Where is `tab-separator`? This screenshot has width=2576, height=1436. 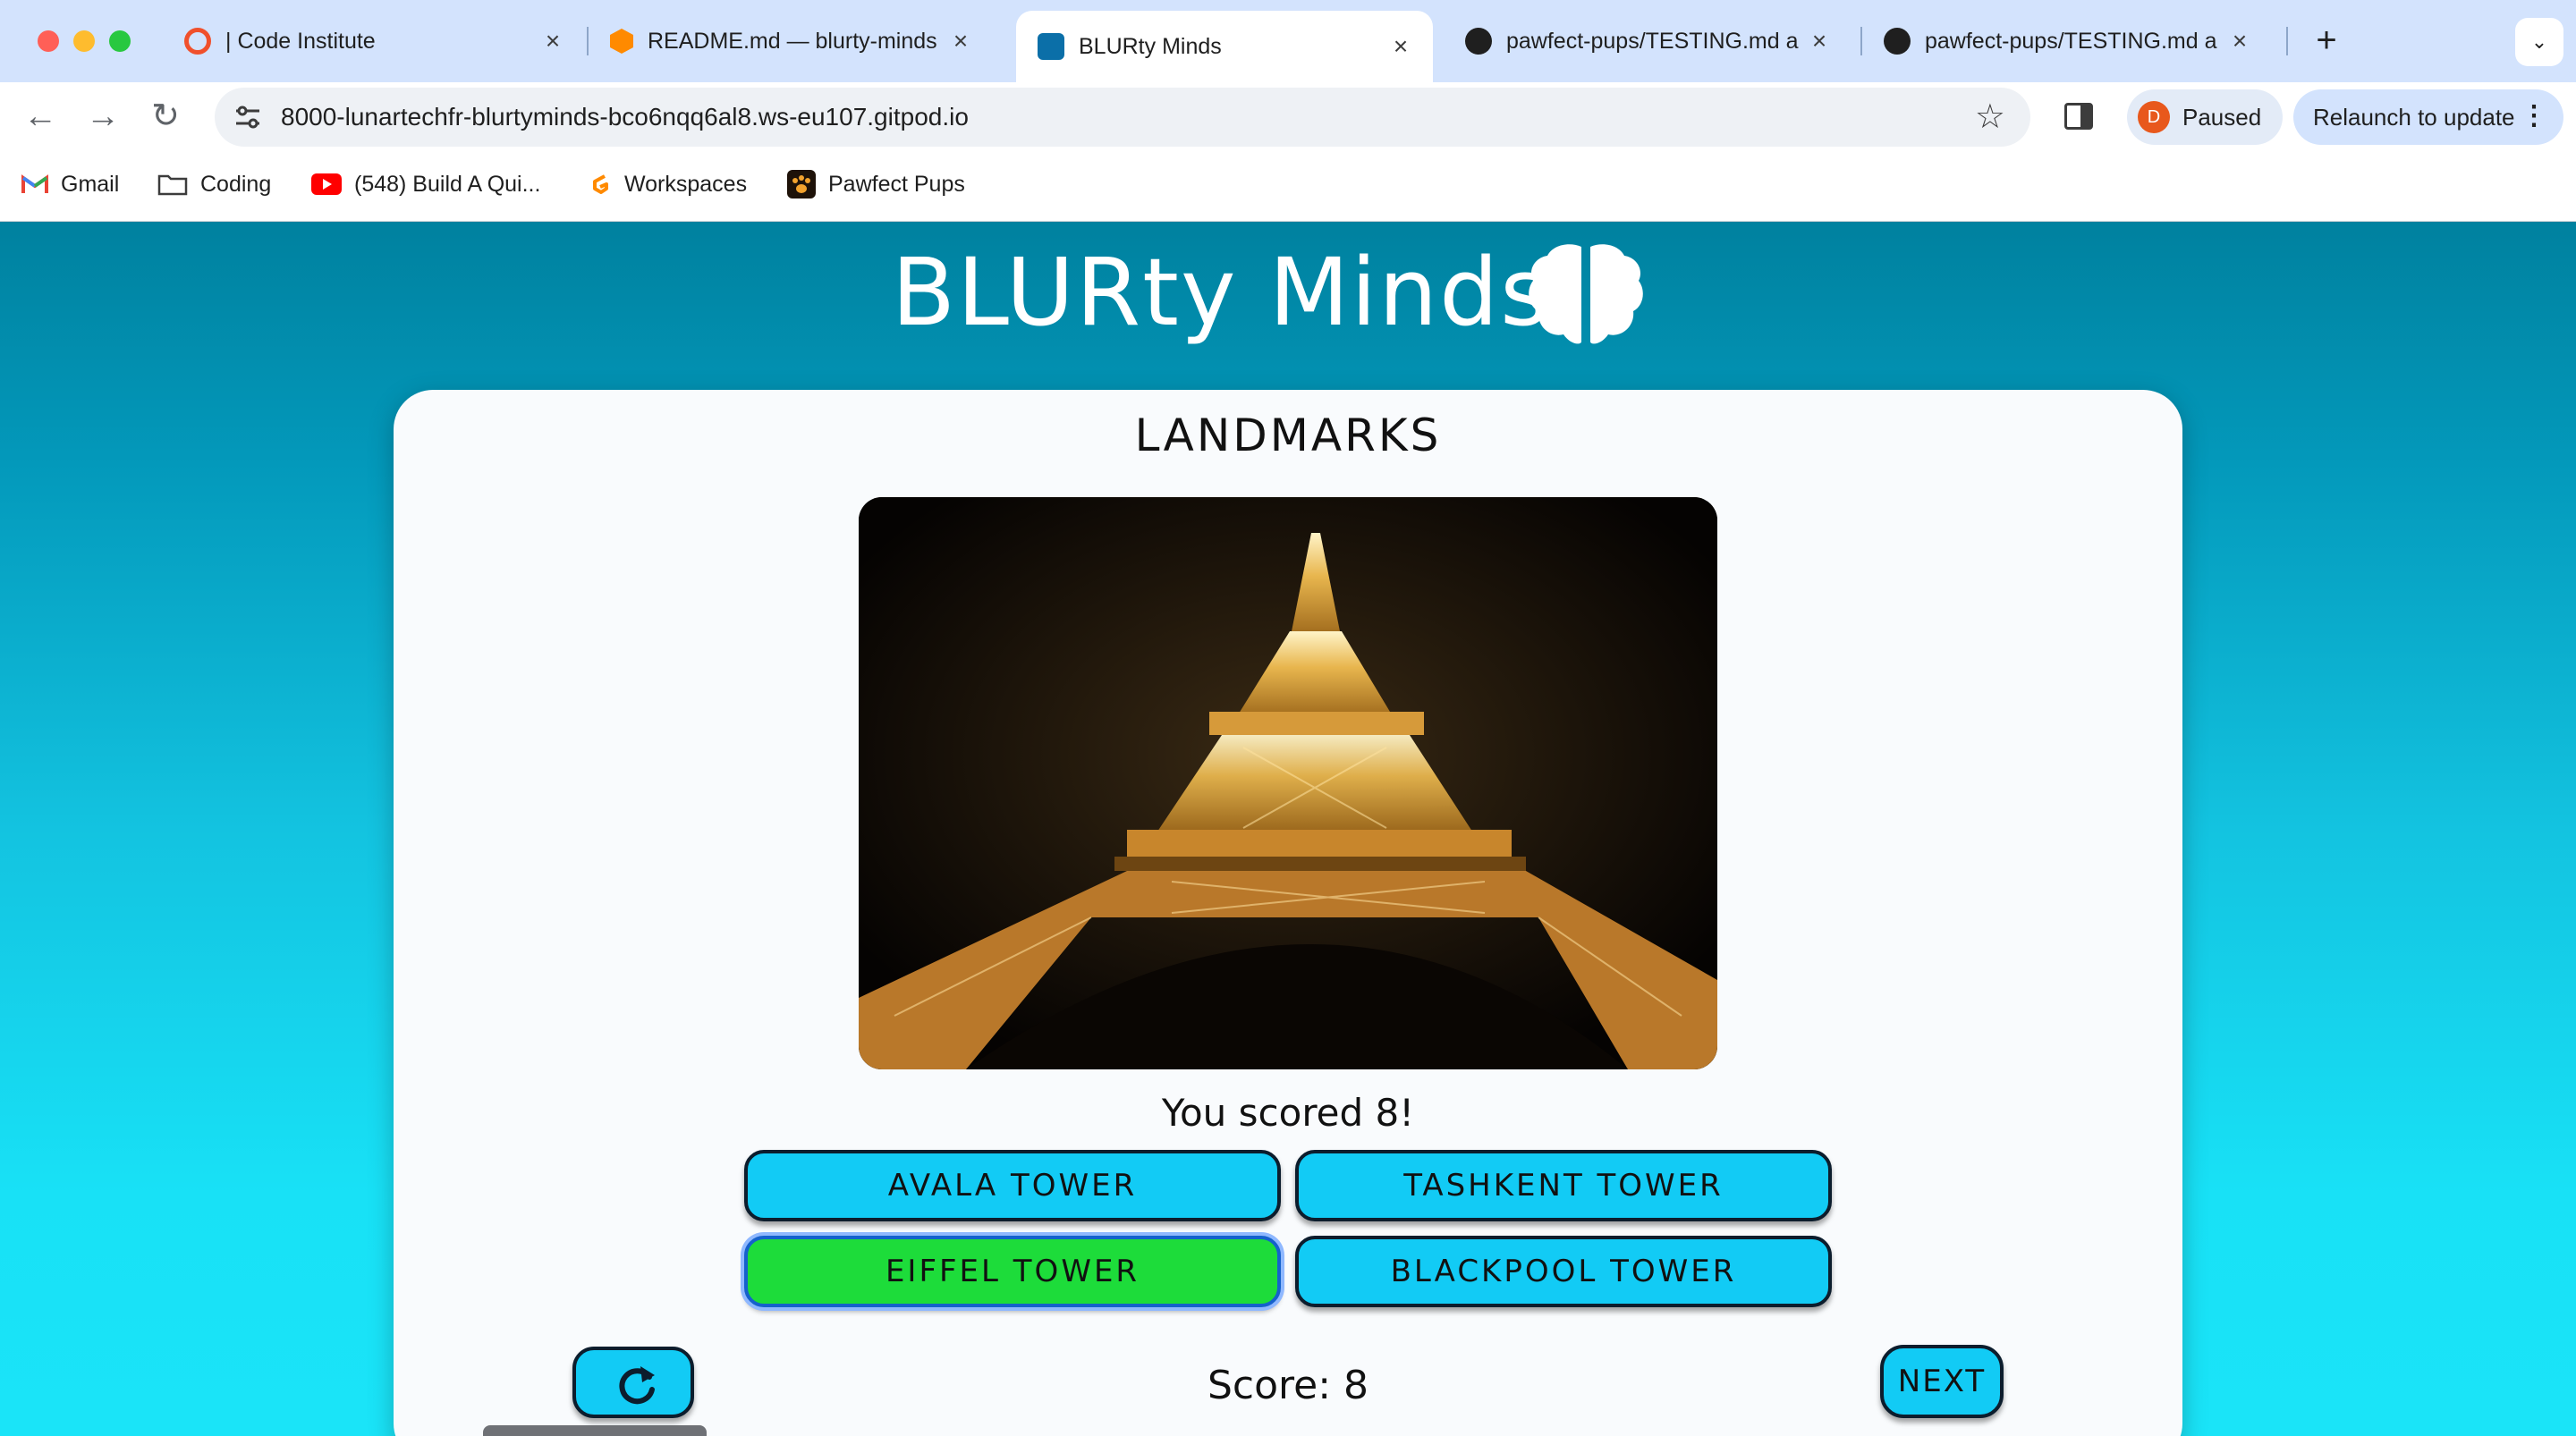 tab-separator is located at coordinates (2287, 41).